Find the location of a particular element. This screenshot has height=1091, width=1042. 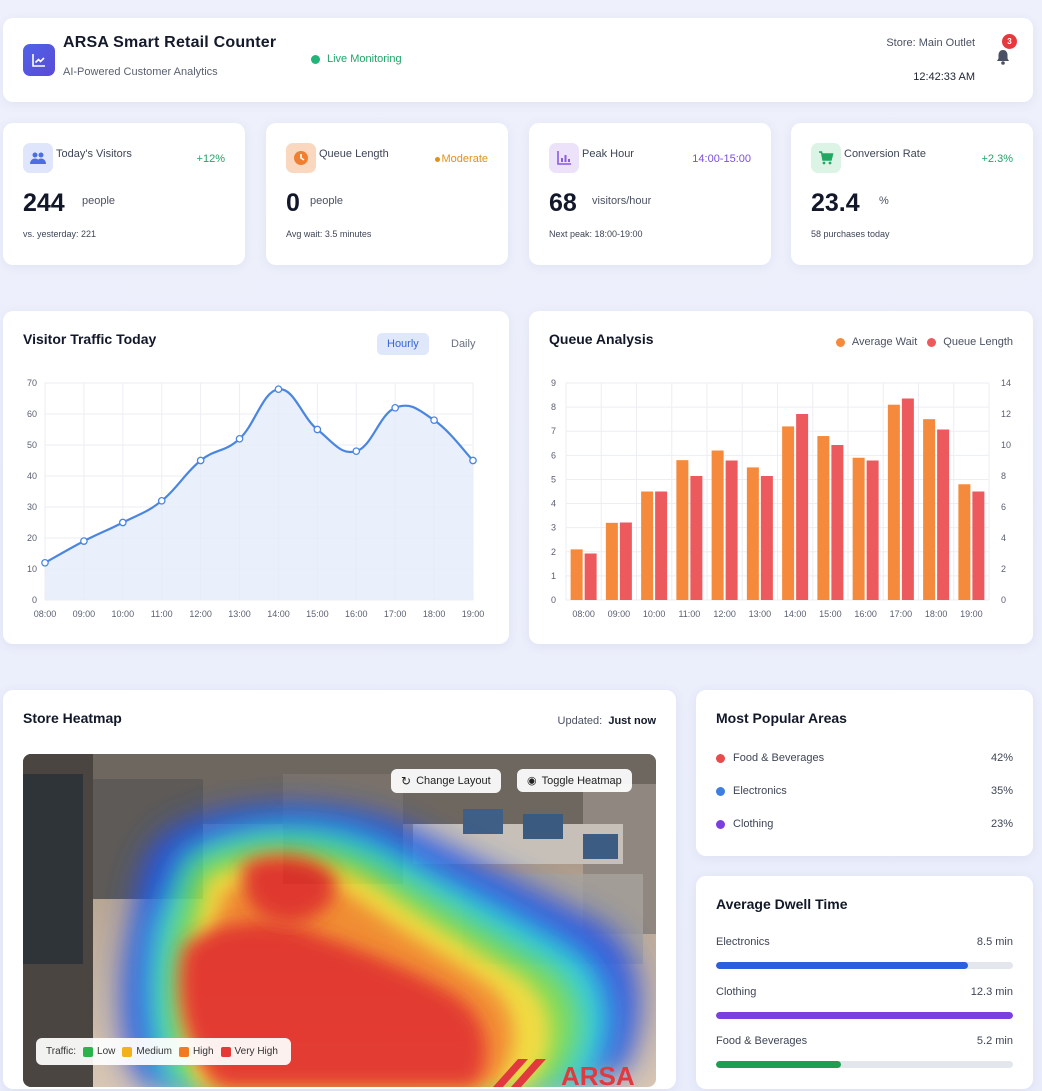

heatmap-title: Store Heatmap is located at coordinates (72, 718).